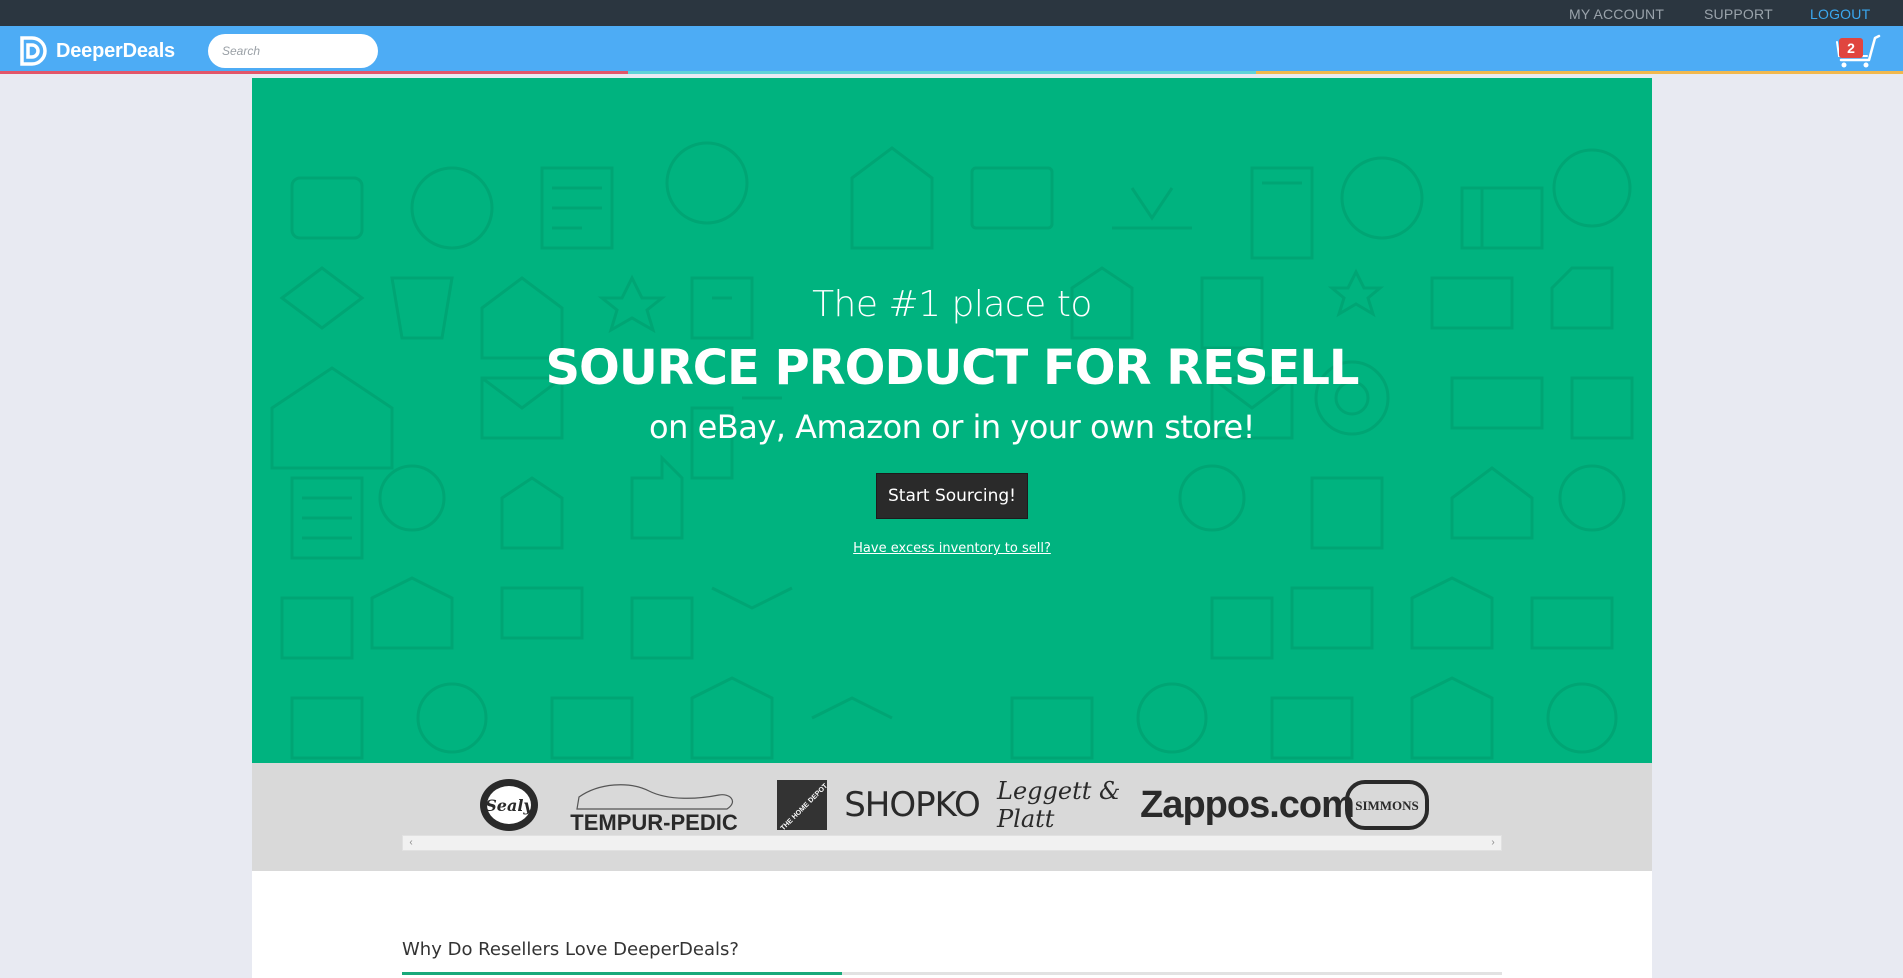 The height and width of the screenshot is (978, 1903). What do you see at coordinates (33, 51) in the screenshot?
I see `deeperdeals-logo-icon` at bounding box center [33, 51].